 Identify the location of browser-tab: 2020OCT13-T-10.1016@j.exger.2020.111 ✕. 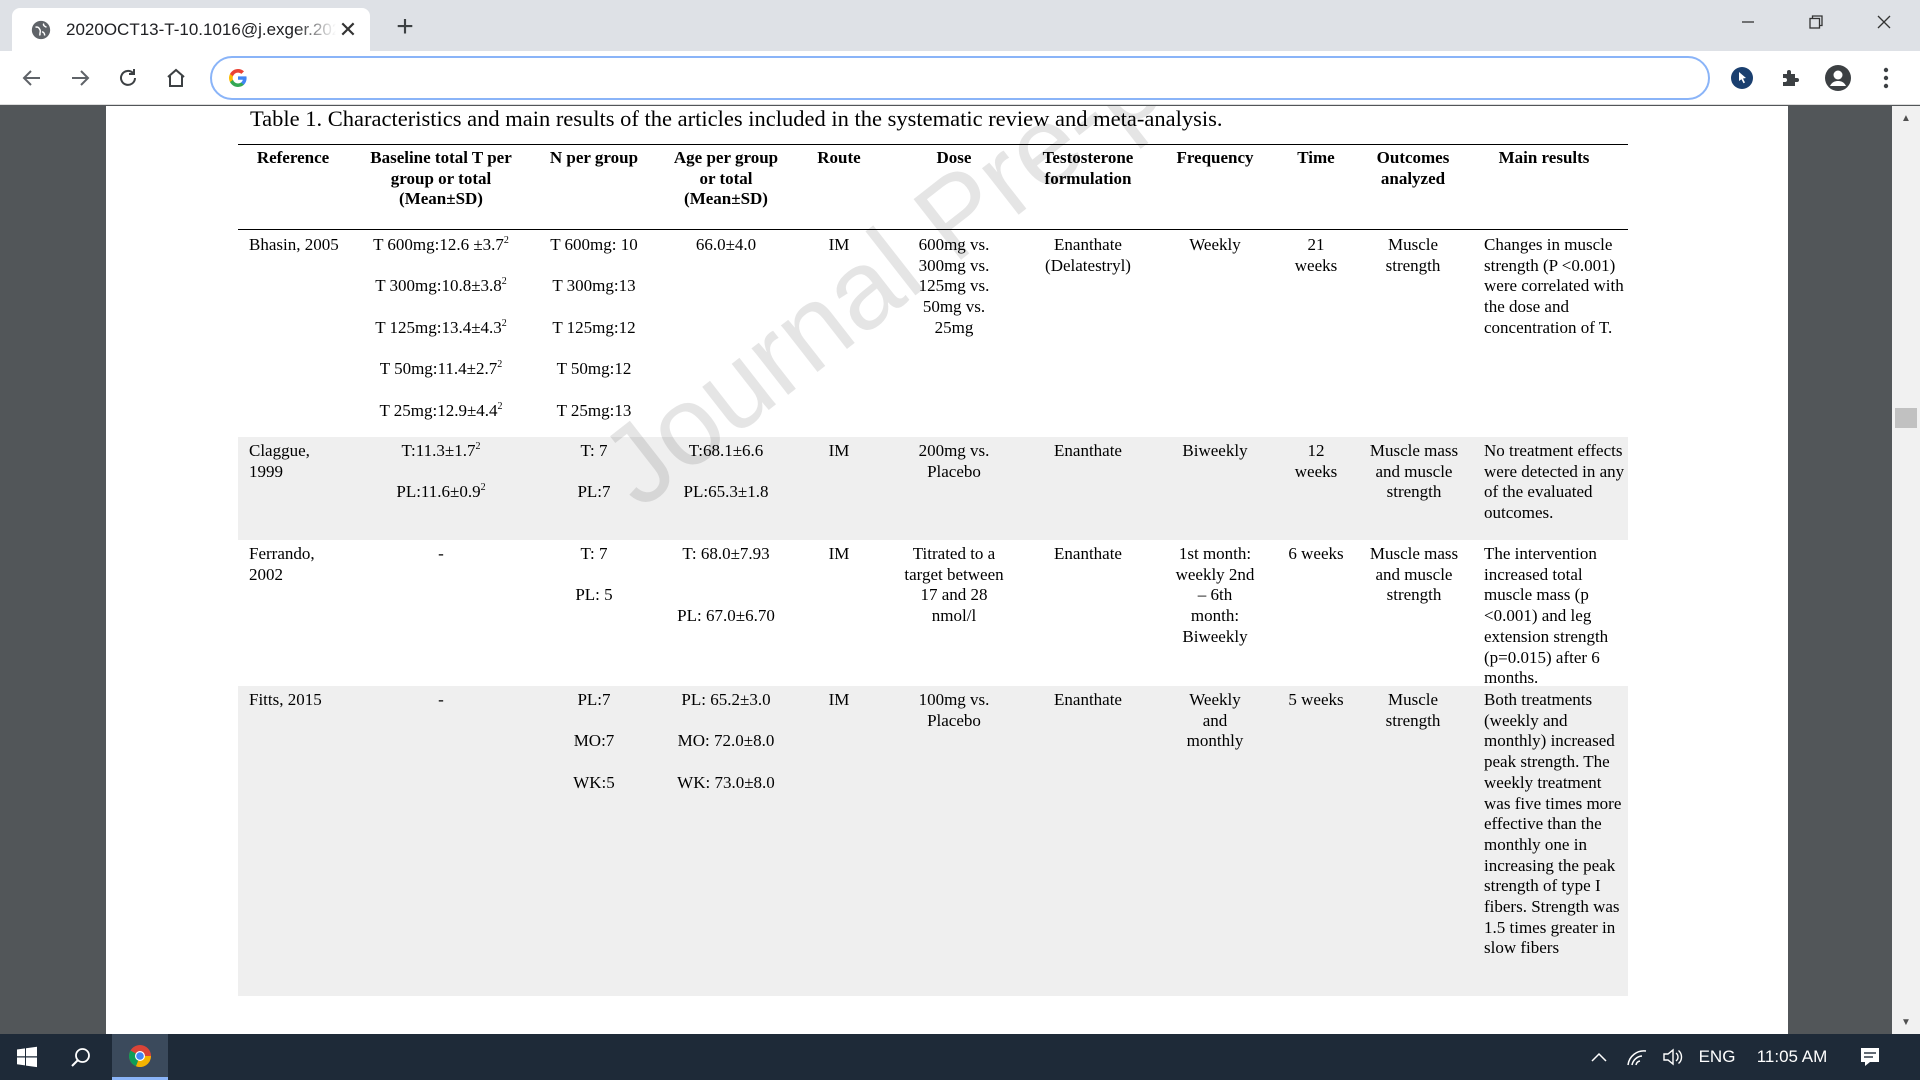
(191, 29).